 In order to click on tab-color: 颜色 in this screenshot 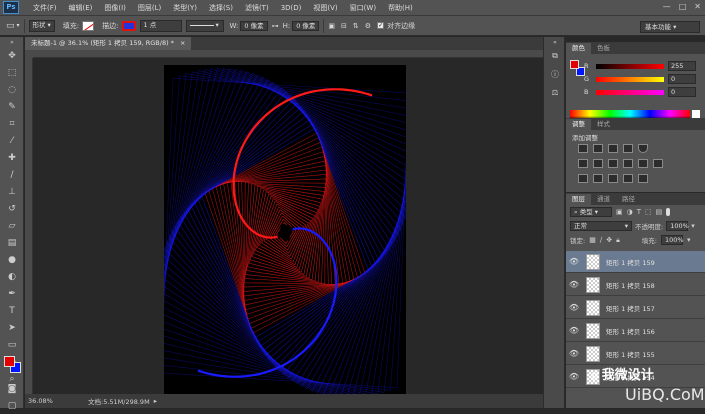, I will do `click(578, 48)`.